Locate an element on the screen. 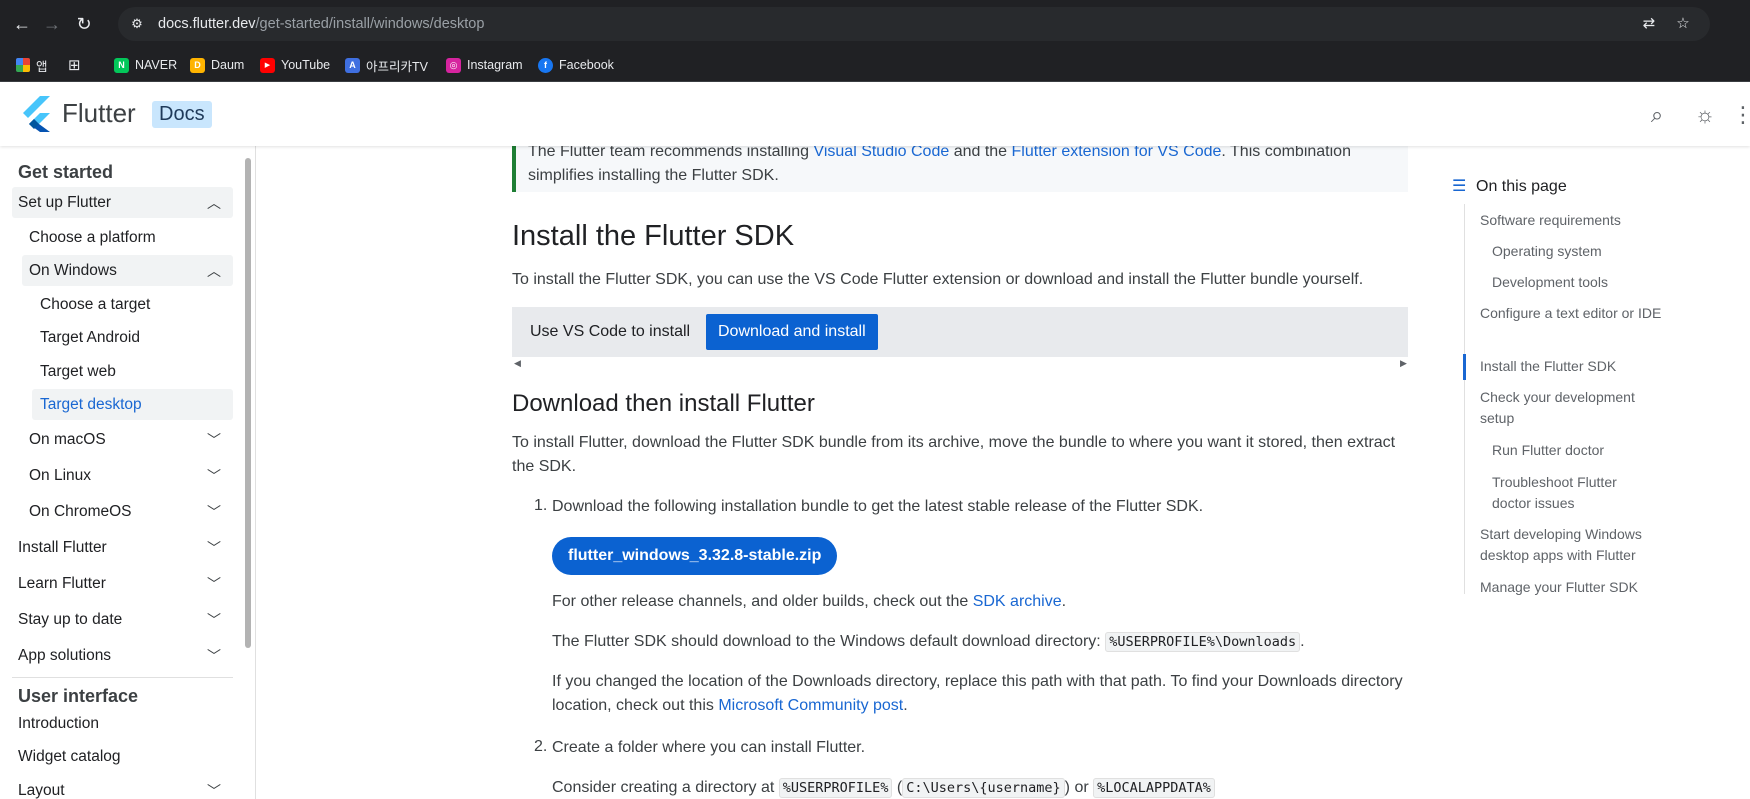  translate-icon: ⇄ is located at coordinates (1649, 24).